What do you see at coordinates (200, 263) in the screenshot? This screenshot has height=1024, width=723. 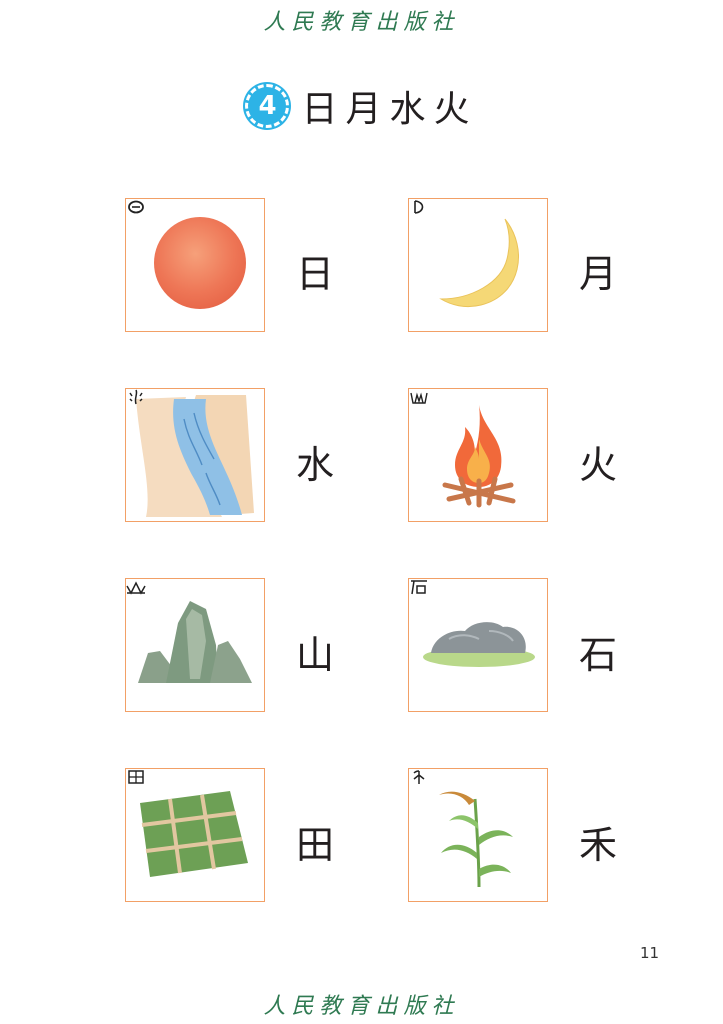 I see `sun-picture` at bounding box center [200, 263].